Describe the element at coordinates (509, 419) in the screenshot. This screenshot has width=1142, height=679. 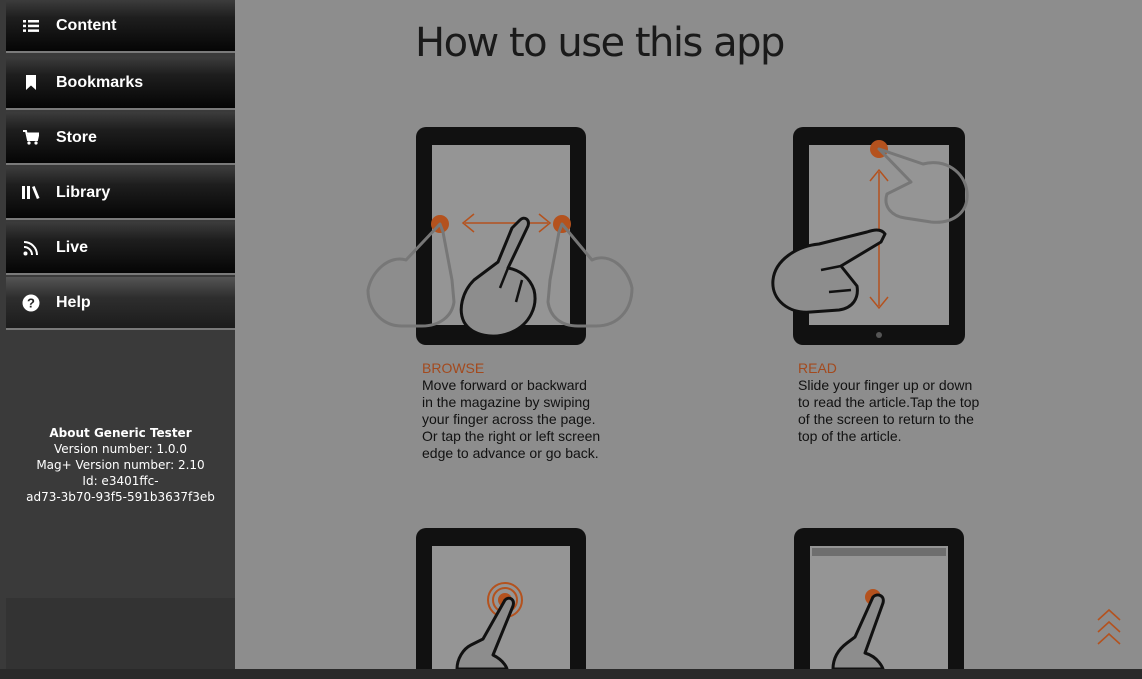
I see `caption-line: your finger across the page.` at that location.